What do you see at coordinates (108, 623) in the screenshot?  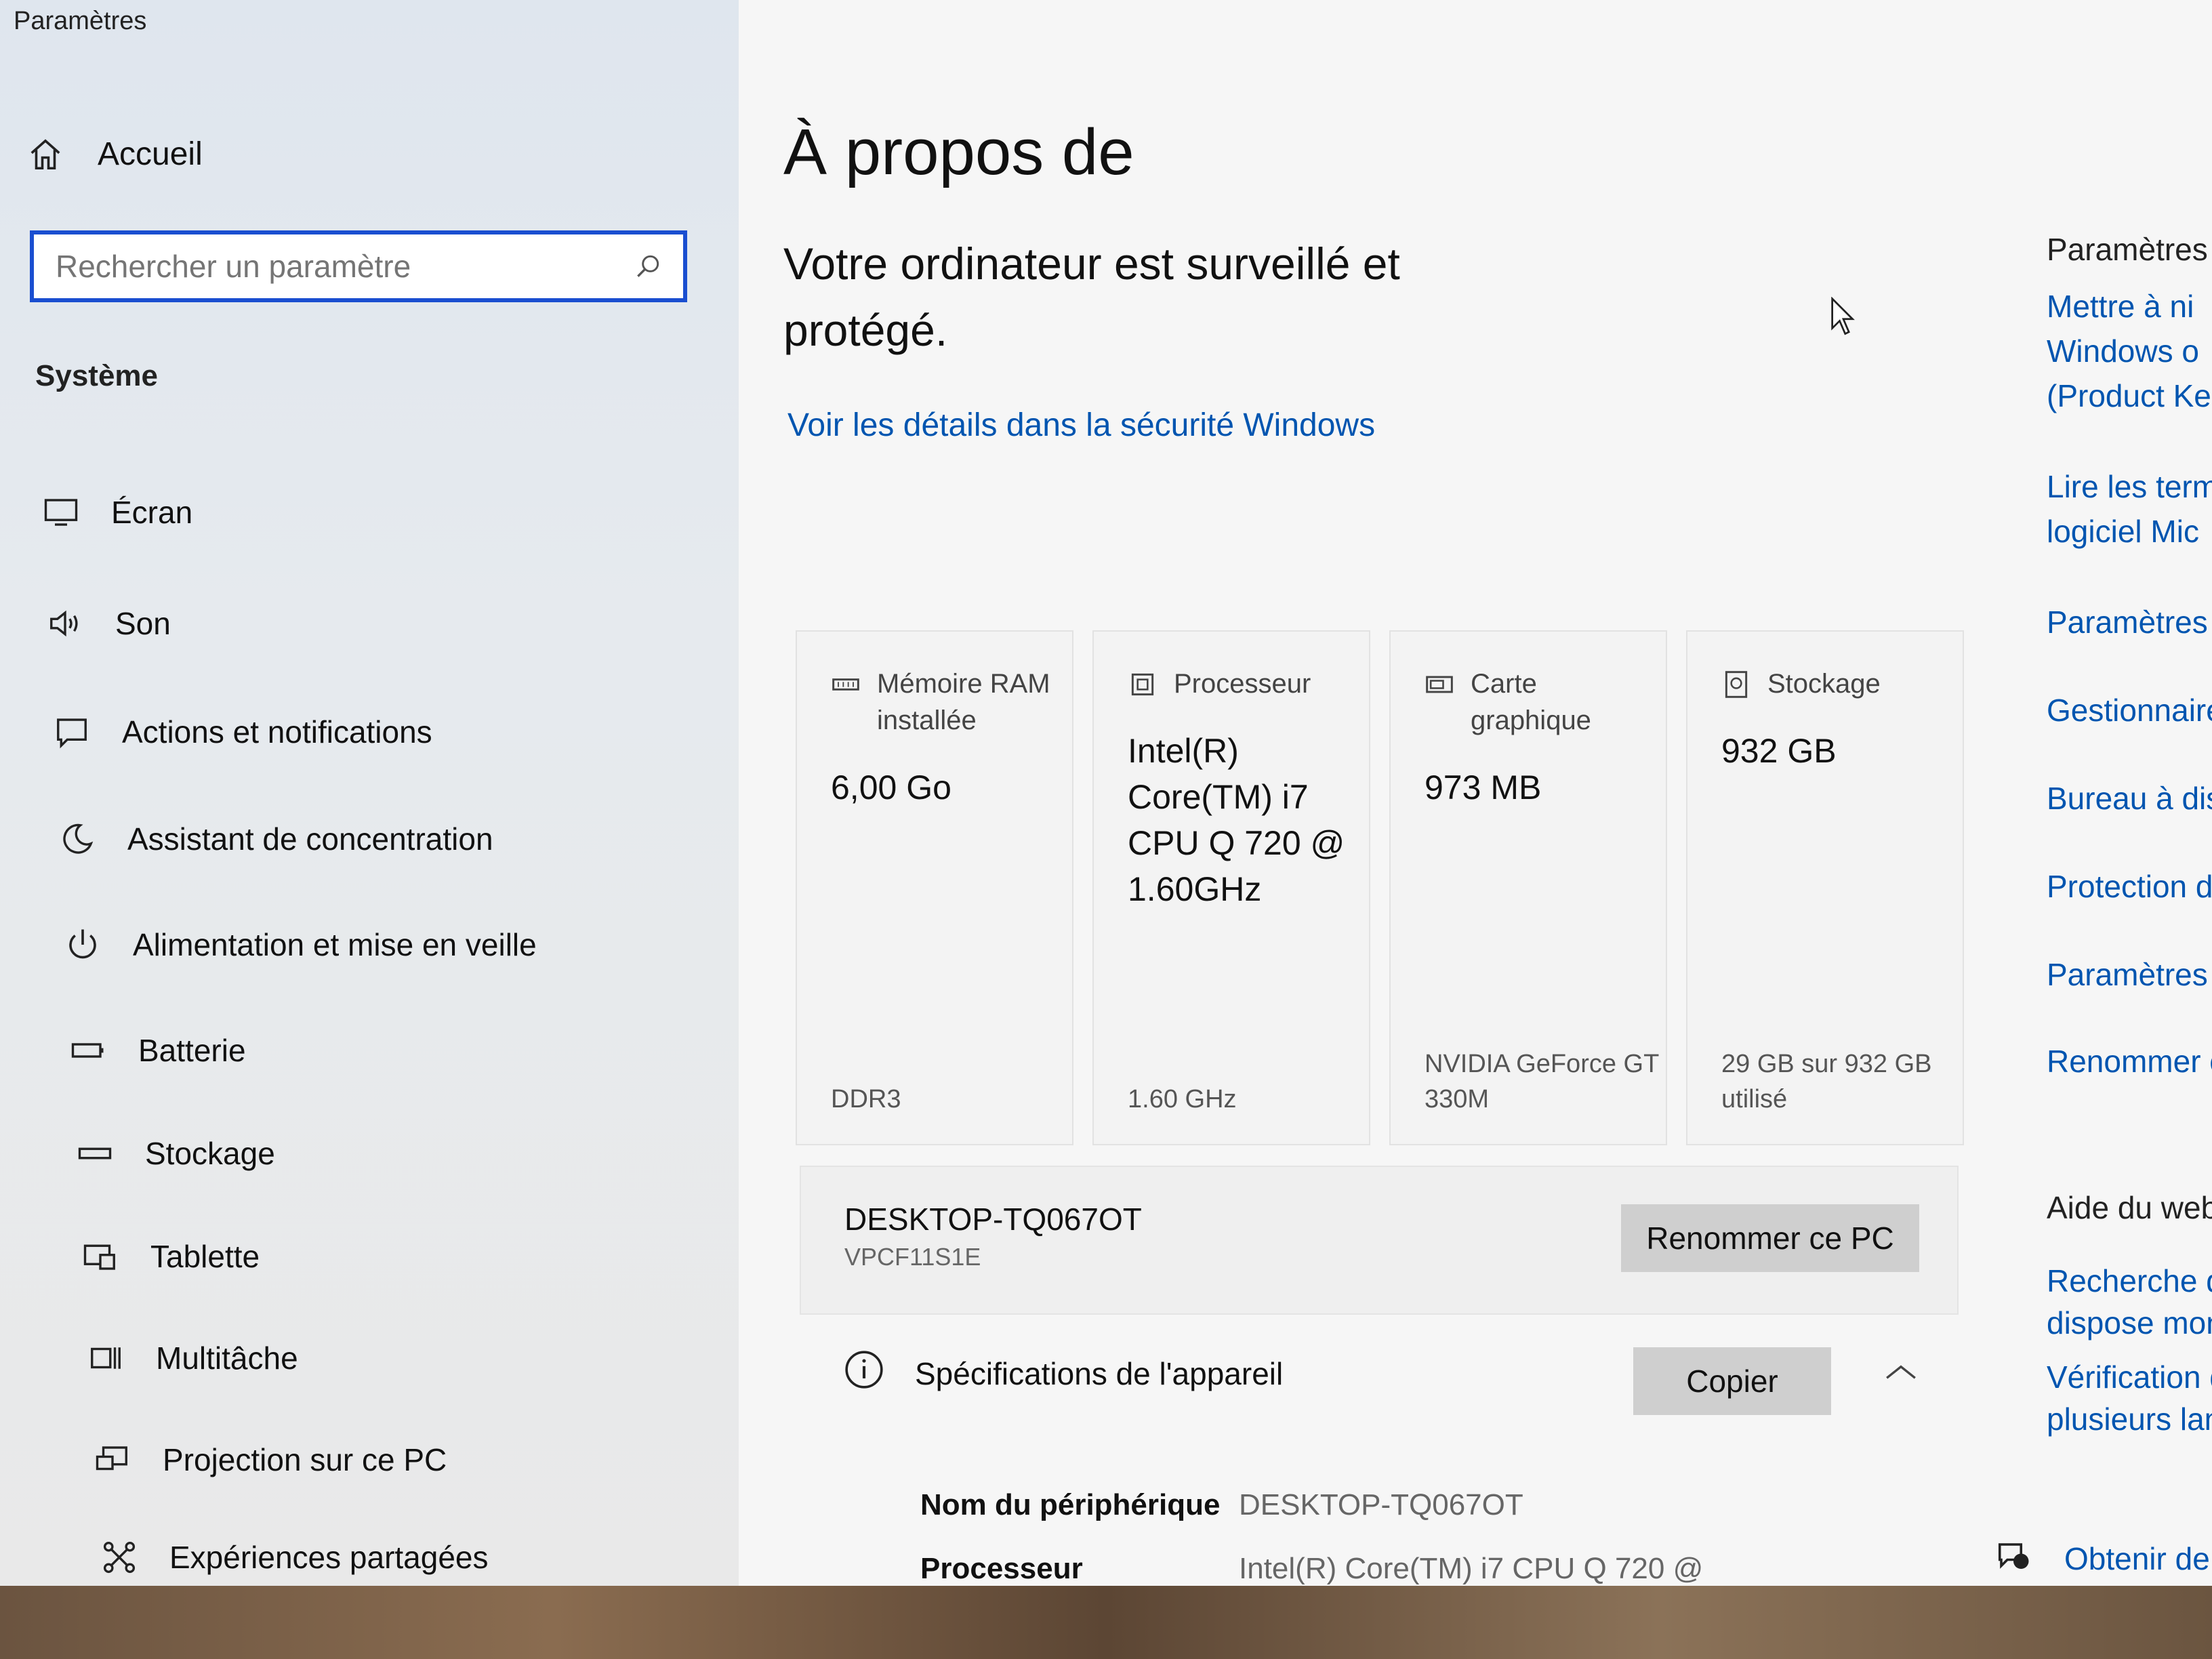 I see `sidebar-item-son: Son` at bounding box center [108, 623].